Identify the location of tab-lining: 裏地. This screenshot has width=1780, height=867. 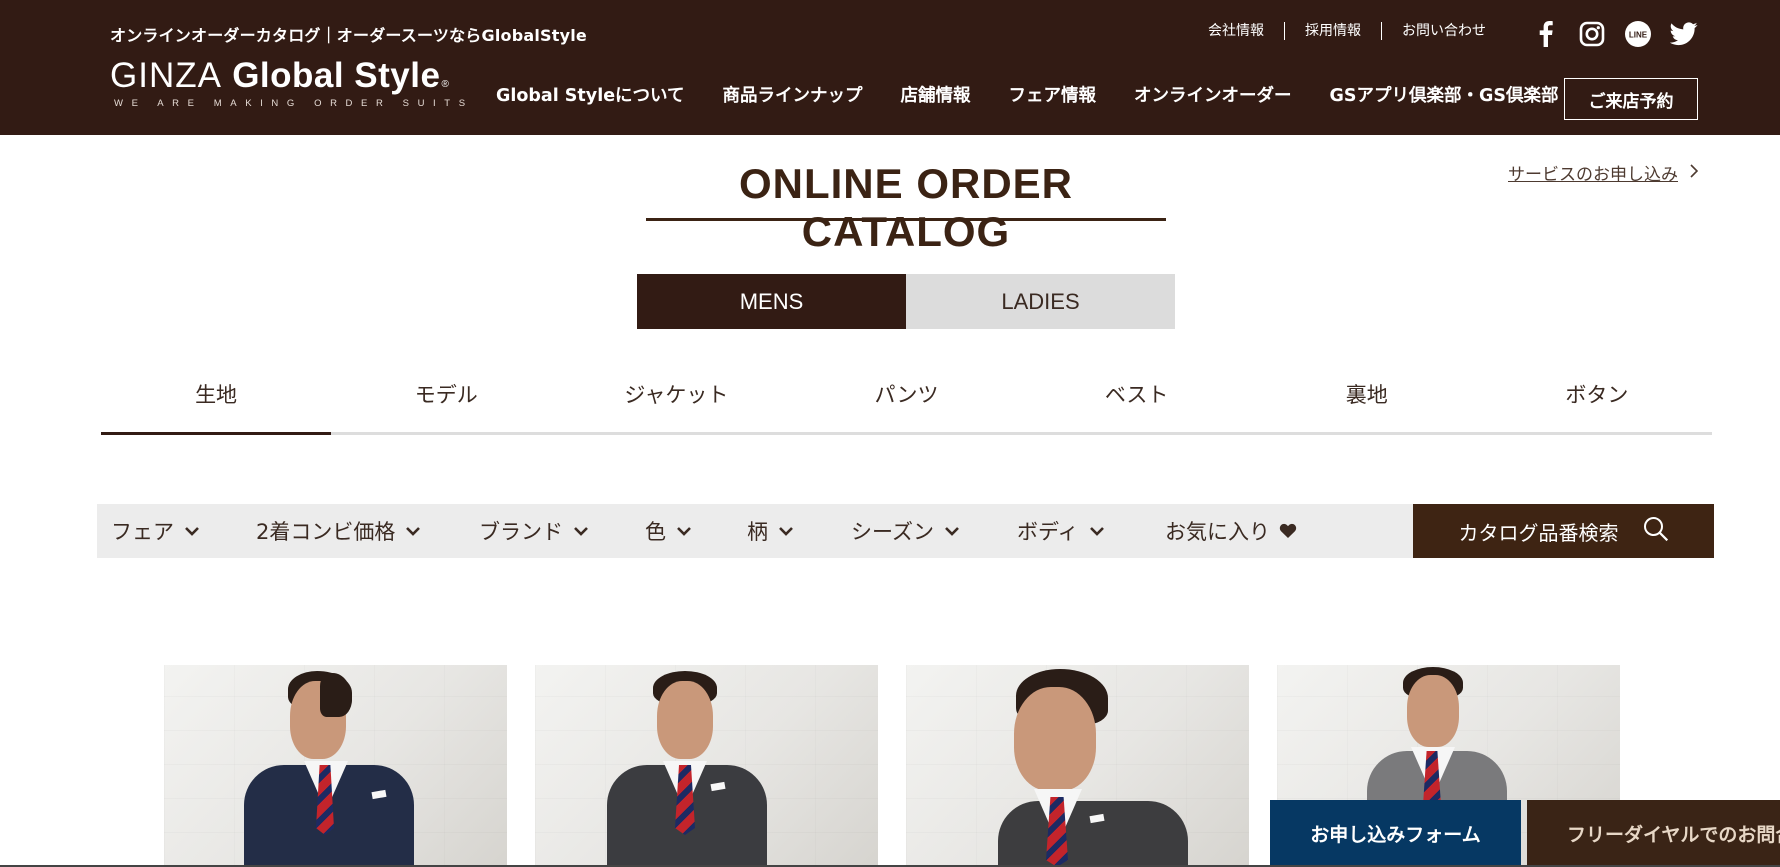
(1367, 403).